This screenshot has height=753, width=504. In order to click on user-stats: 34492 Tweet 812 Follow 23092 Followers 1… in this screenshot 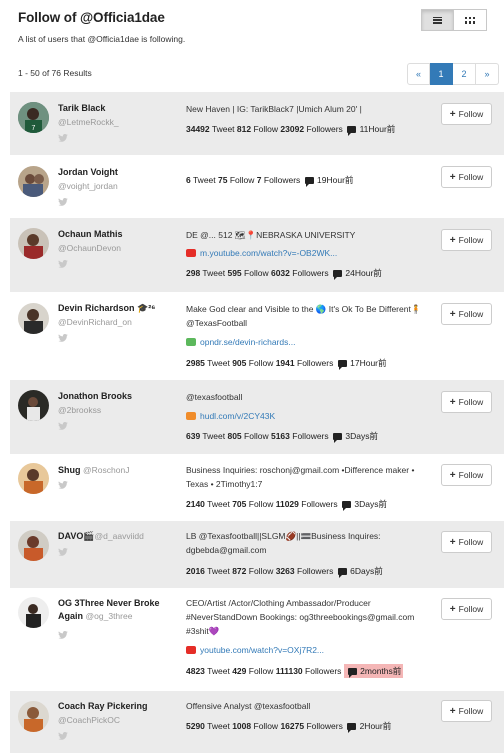, I will do `click(291, 130)`.